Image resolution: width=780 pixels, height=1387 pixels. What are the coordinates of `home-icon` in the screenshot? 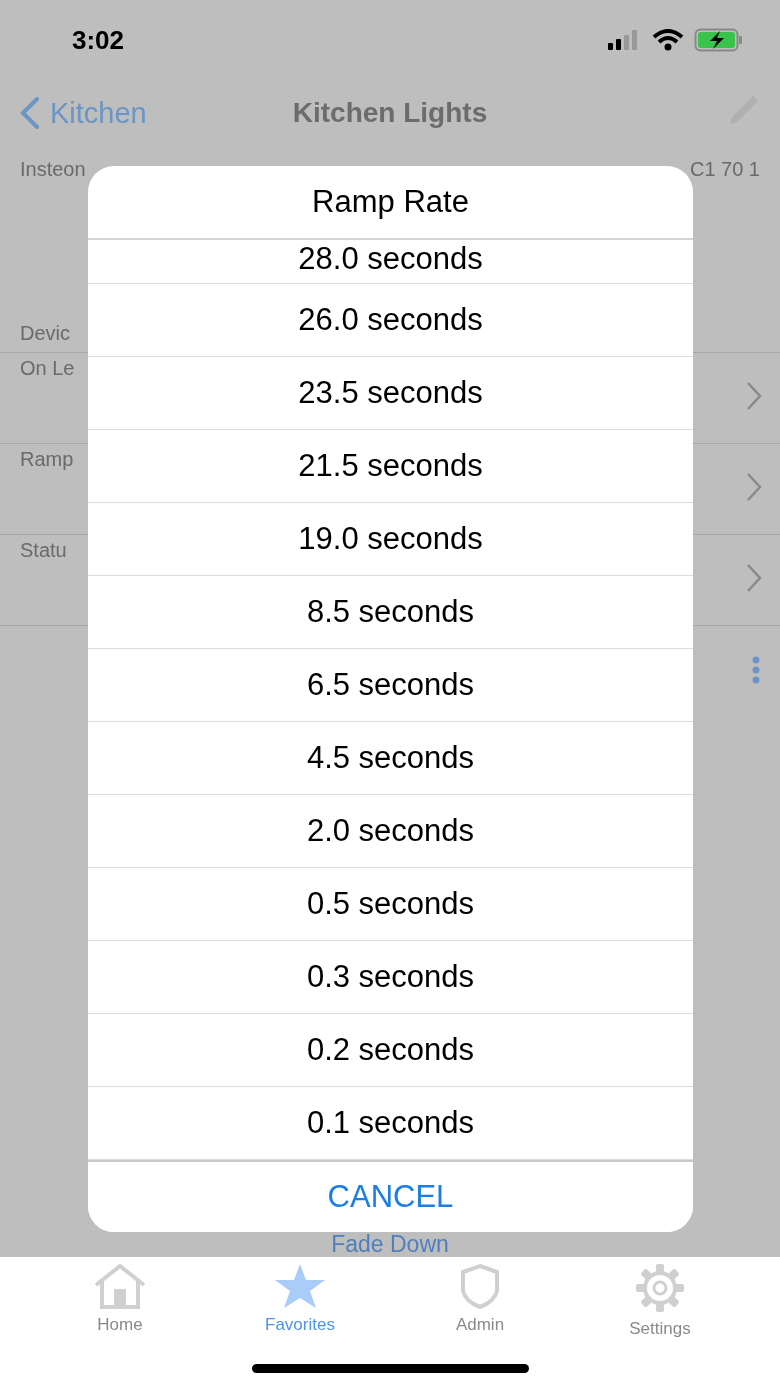 It's located at (120, 1286).